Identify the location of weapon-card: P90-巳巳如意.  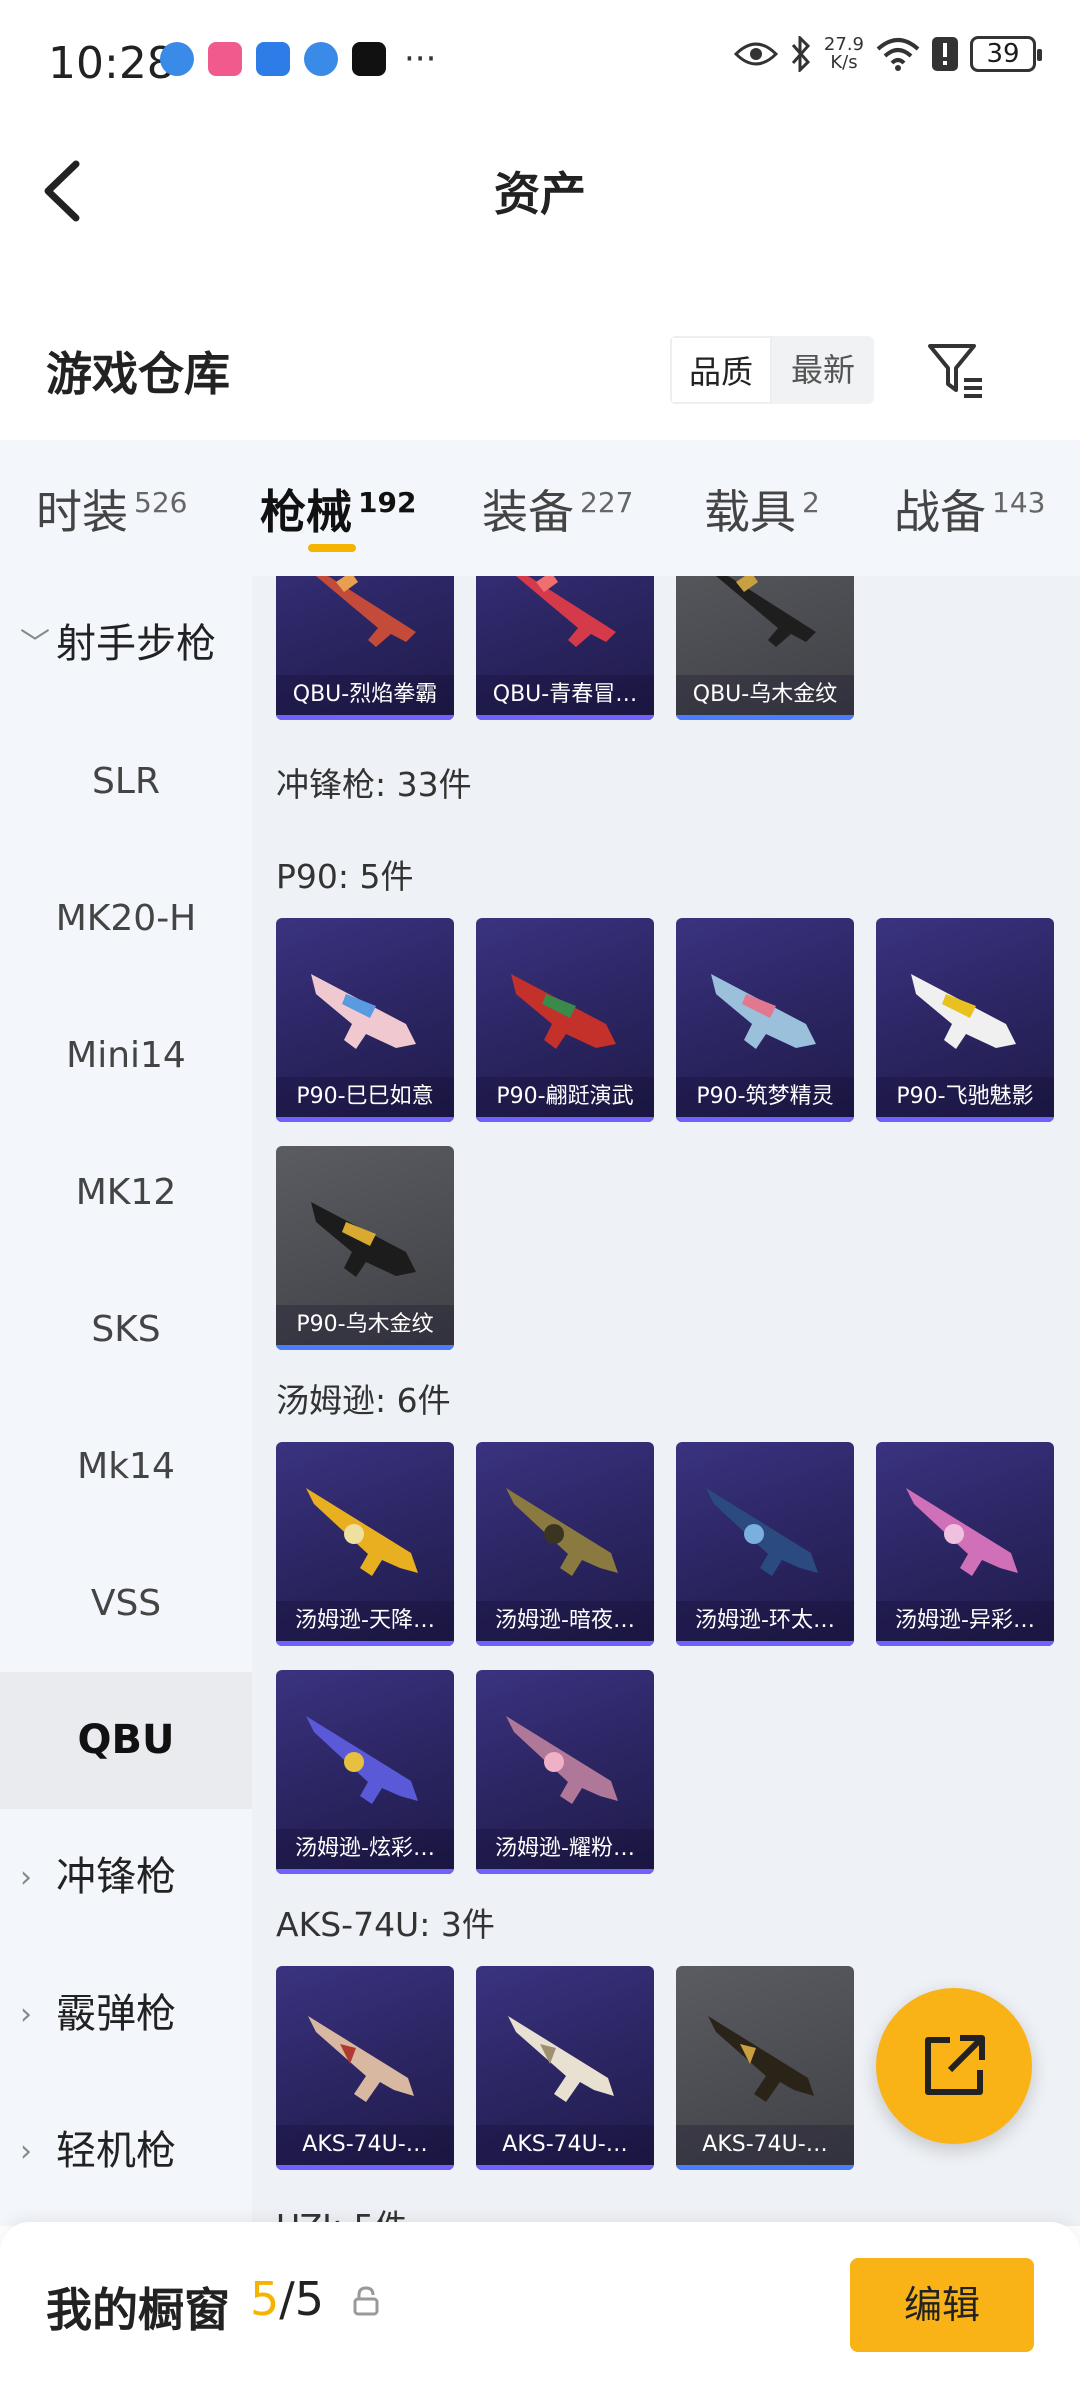
(365, 1020).